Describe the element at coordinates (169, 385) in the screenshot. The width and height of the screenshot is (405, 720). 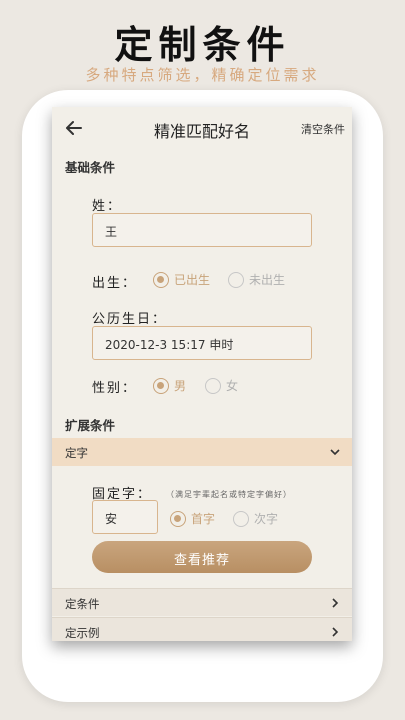
I see `radio-male: 男` at that location.